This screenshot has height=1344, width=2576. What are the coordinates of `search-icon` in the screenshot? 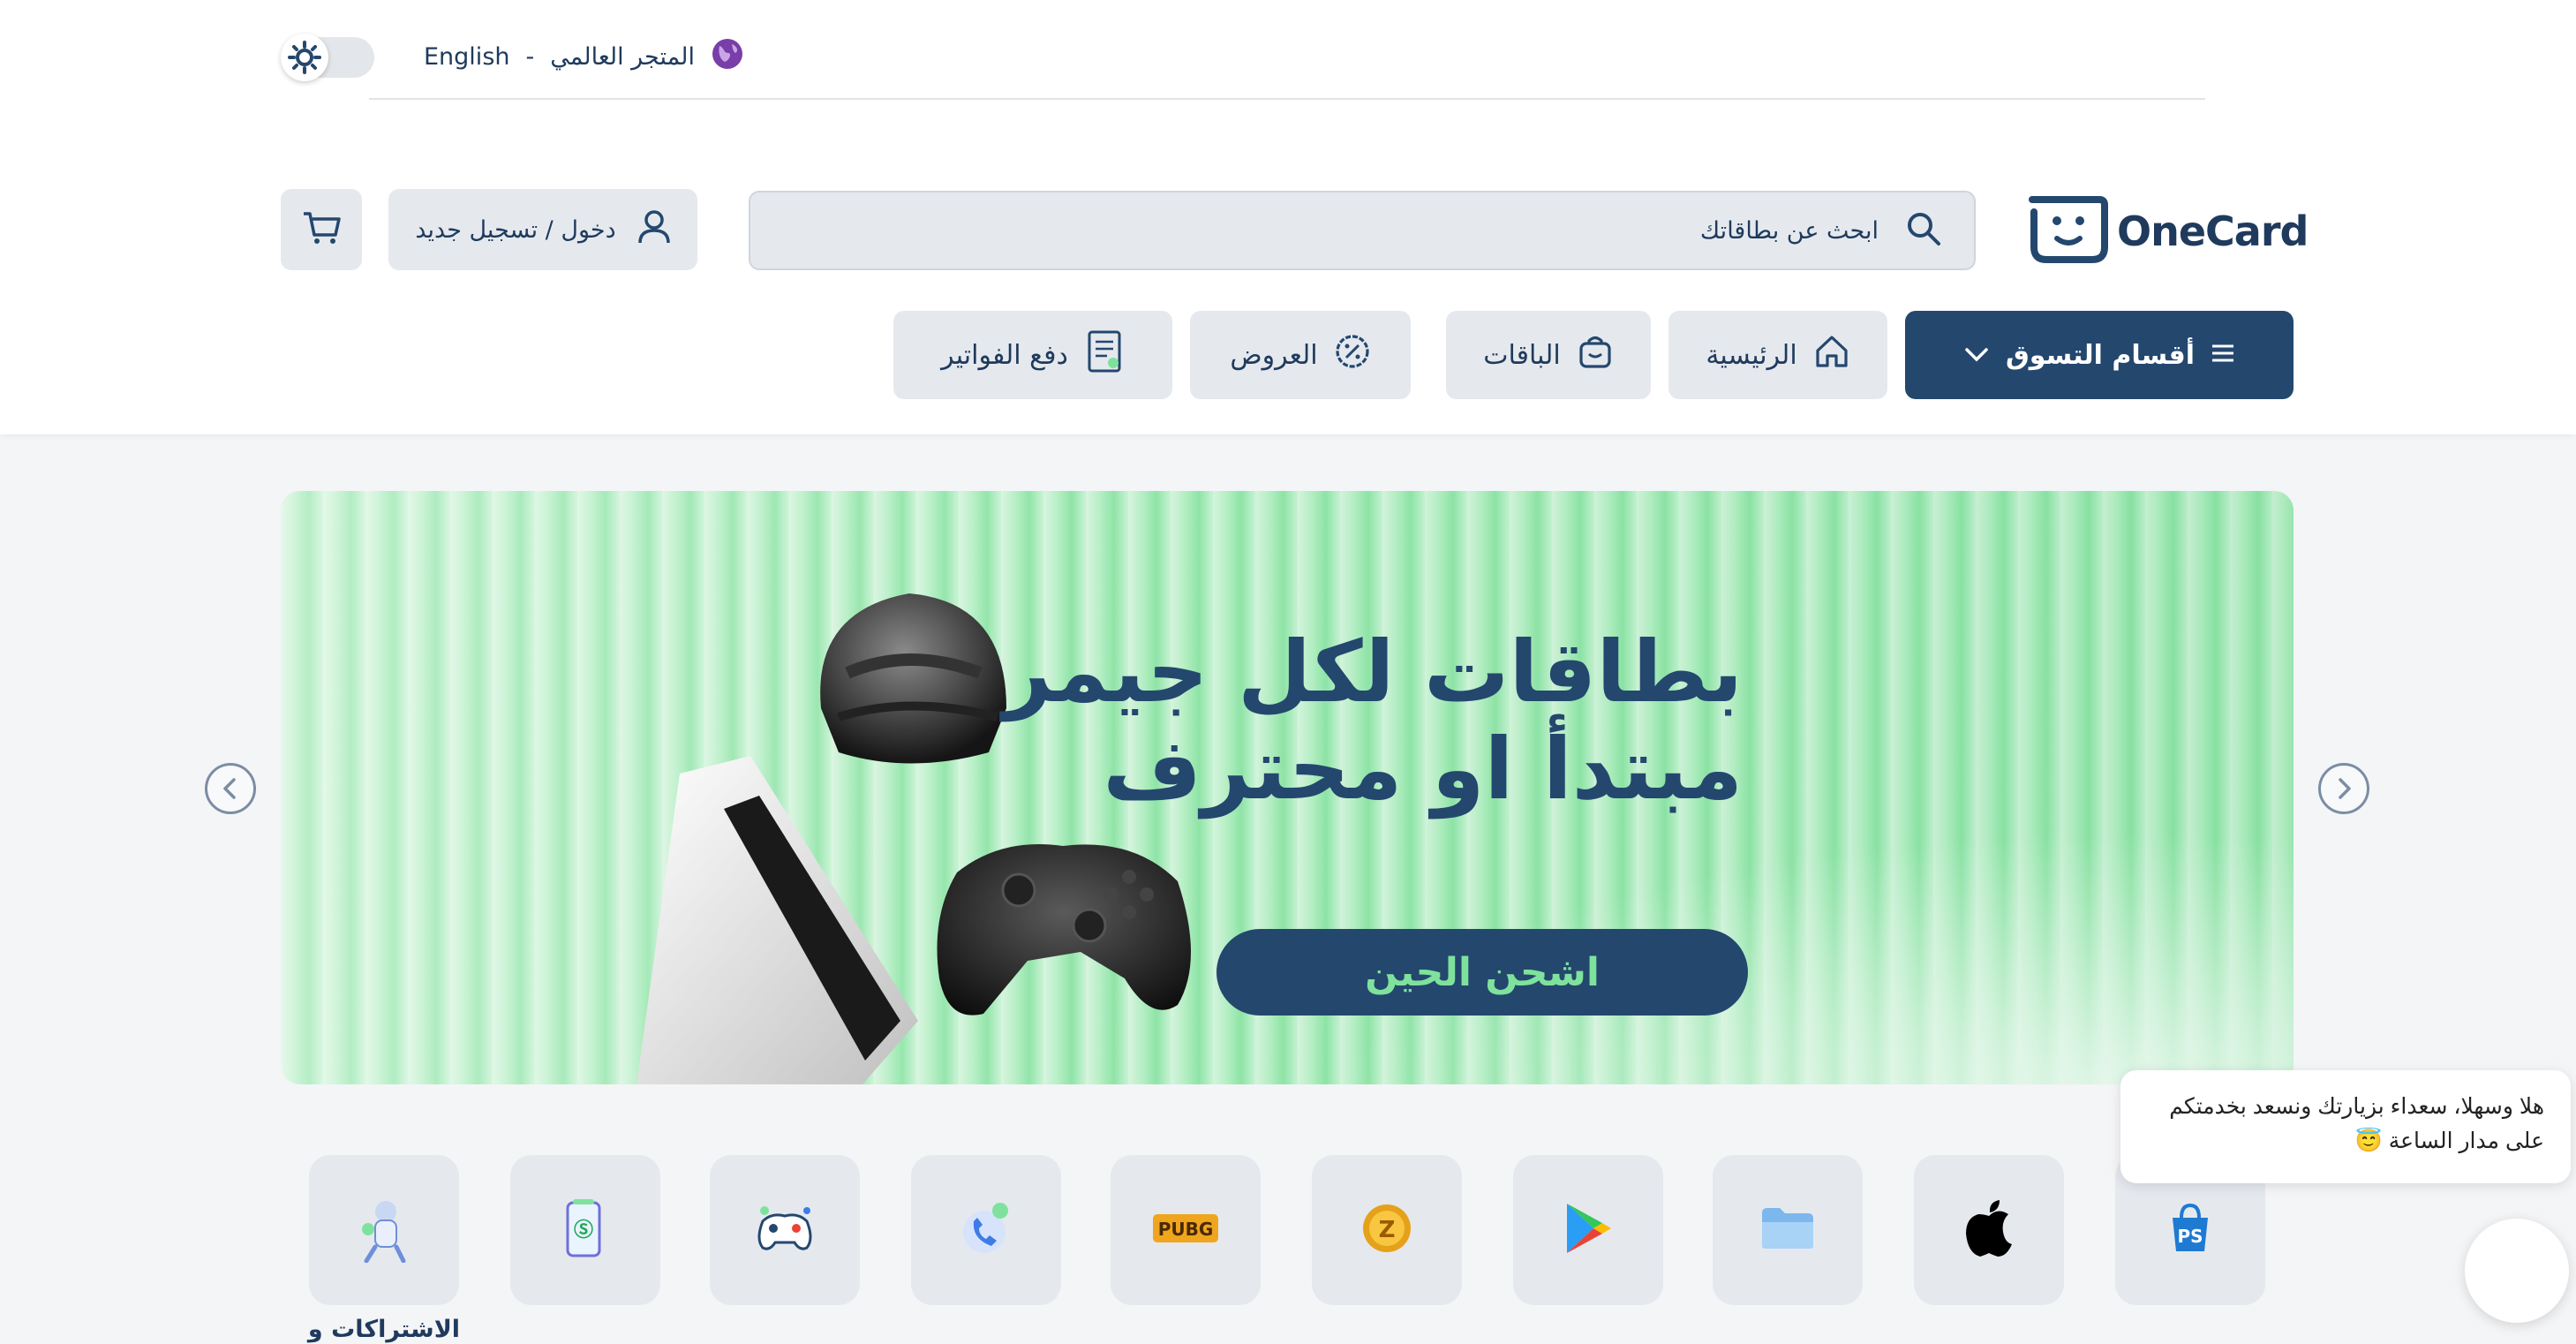 It's located at (1924, 230).